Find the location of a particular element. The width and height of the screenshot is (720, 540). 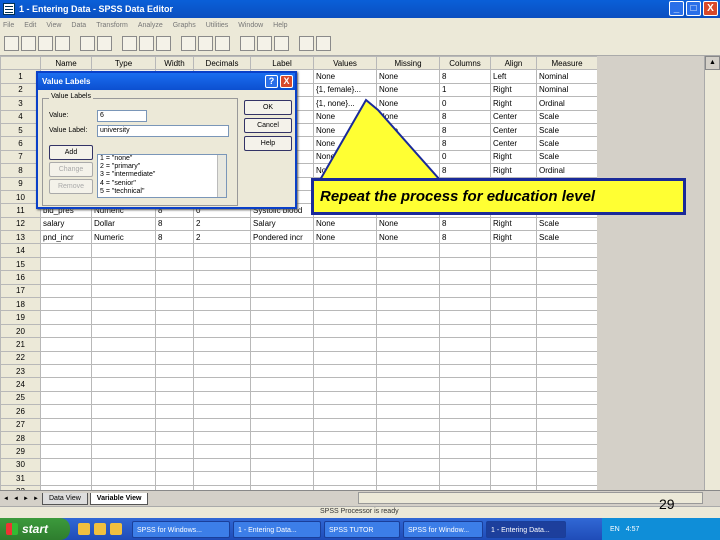

row-number: 18 is located at coordinates (20, 304).